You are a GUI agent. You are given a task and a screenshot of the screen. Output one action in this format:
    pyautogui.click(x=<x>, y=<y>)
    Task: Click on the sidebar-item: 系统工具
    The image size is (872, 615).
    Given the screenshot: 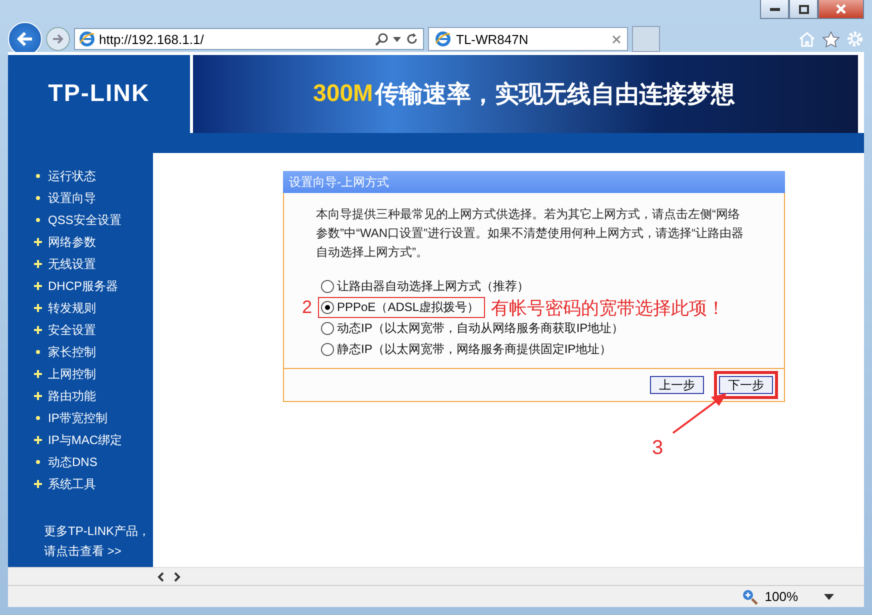 What is the action you would take?
    pyautogui.click(x=72, y=484)
    